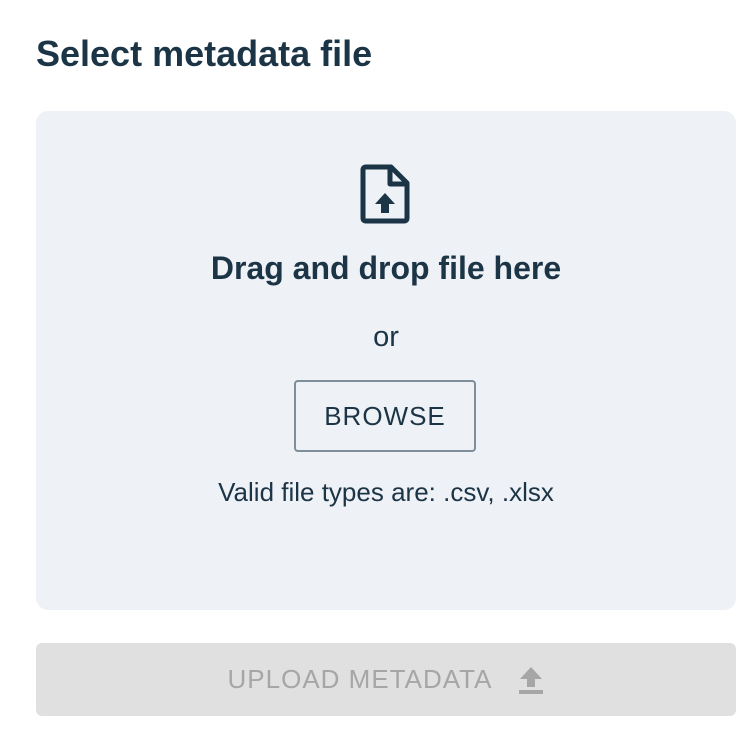  Describe the element at coordinates (386, 337) in the screenshot. I see `dropzone-or-text: or` at that location.